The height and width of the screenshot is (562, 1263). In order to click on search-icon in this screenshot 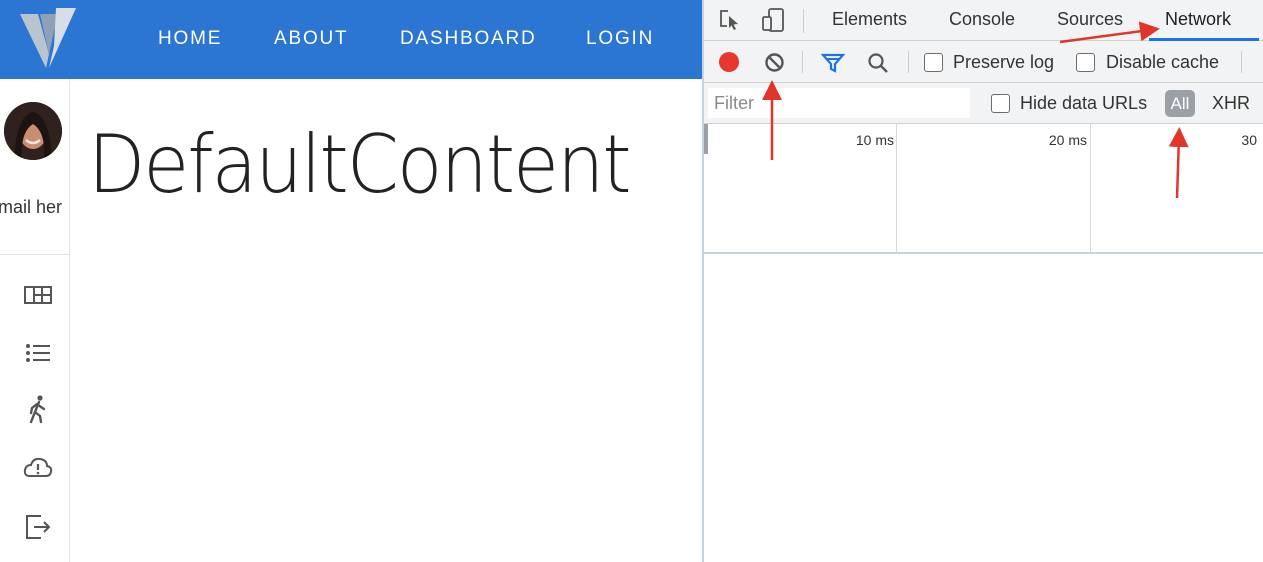, I will do `click(878, 63)`.